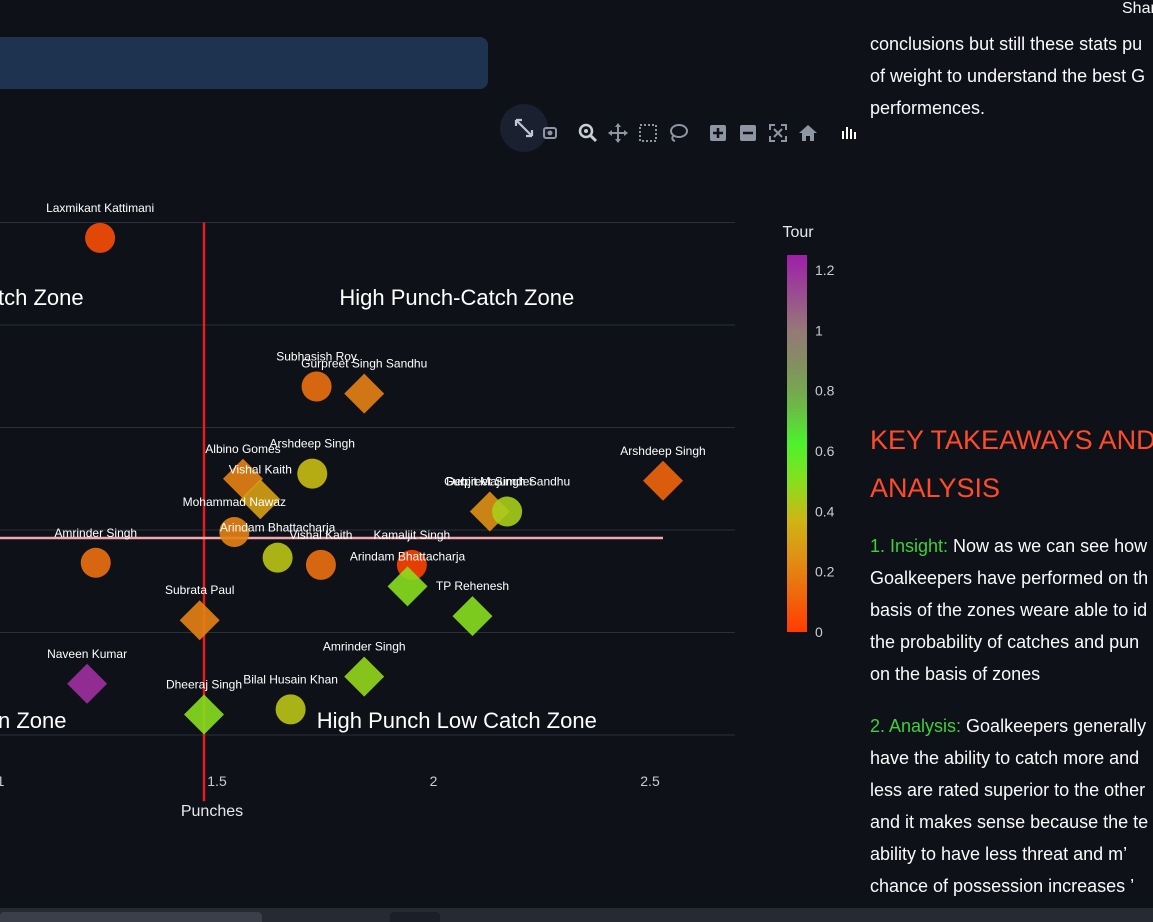 The image size is (1153, 922). What do you see at coordinates (42, 297) in the screenshot?
I see `zone-label: tch Zone` at bounding box center [42, 297].